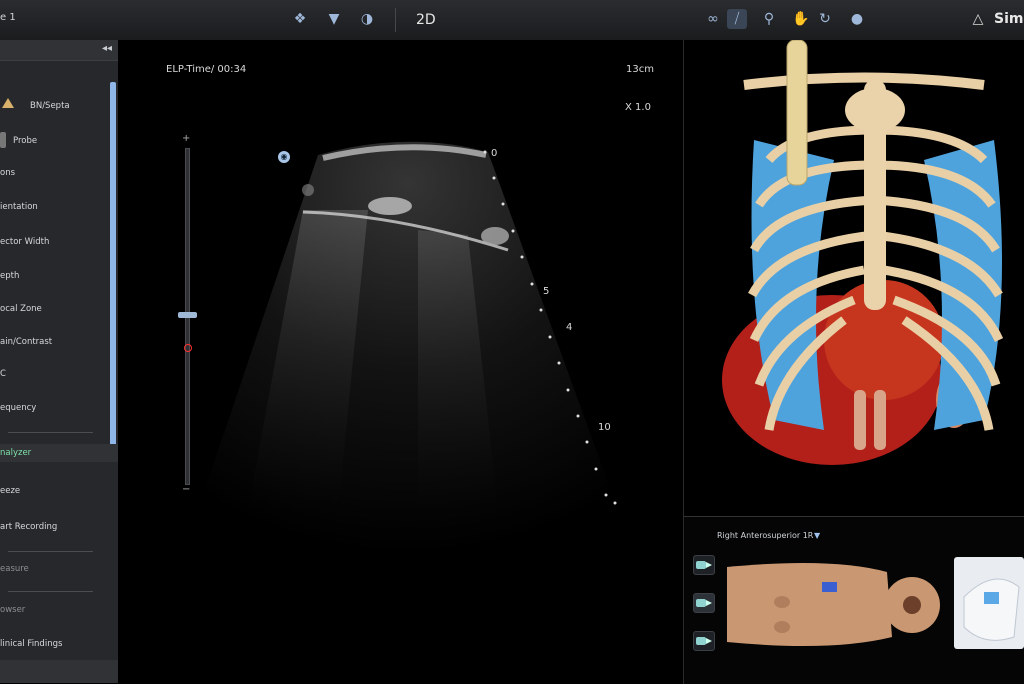  What do you see at coordinates (765, 535) in the screenshot?
I see `probe-position-title: Right Anterosuperior 1R` at bounding box center [765, 535].